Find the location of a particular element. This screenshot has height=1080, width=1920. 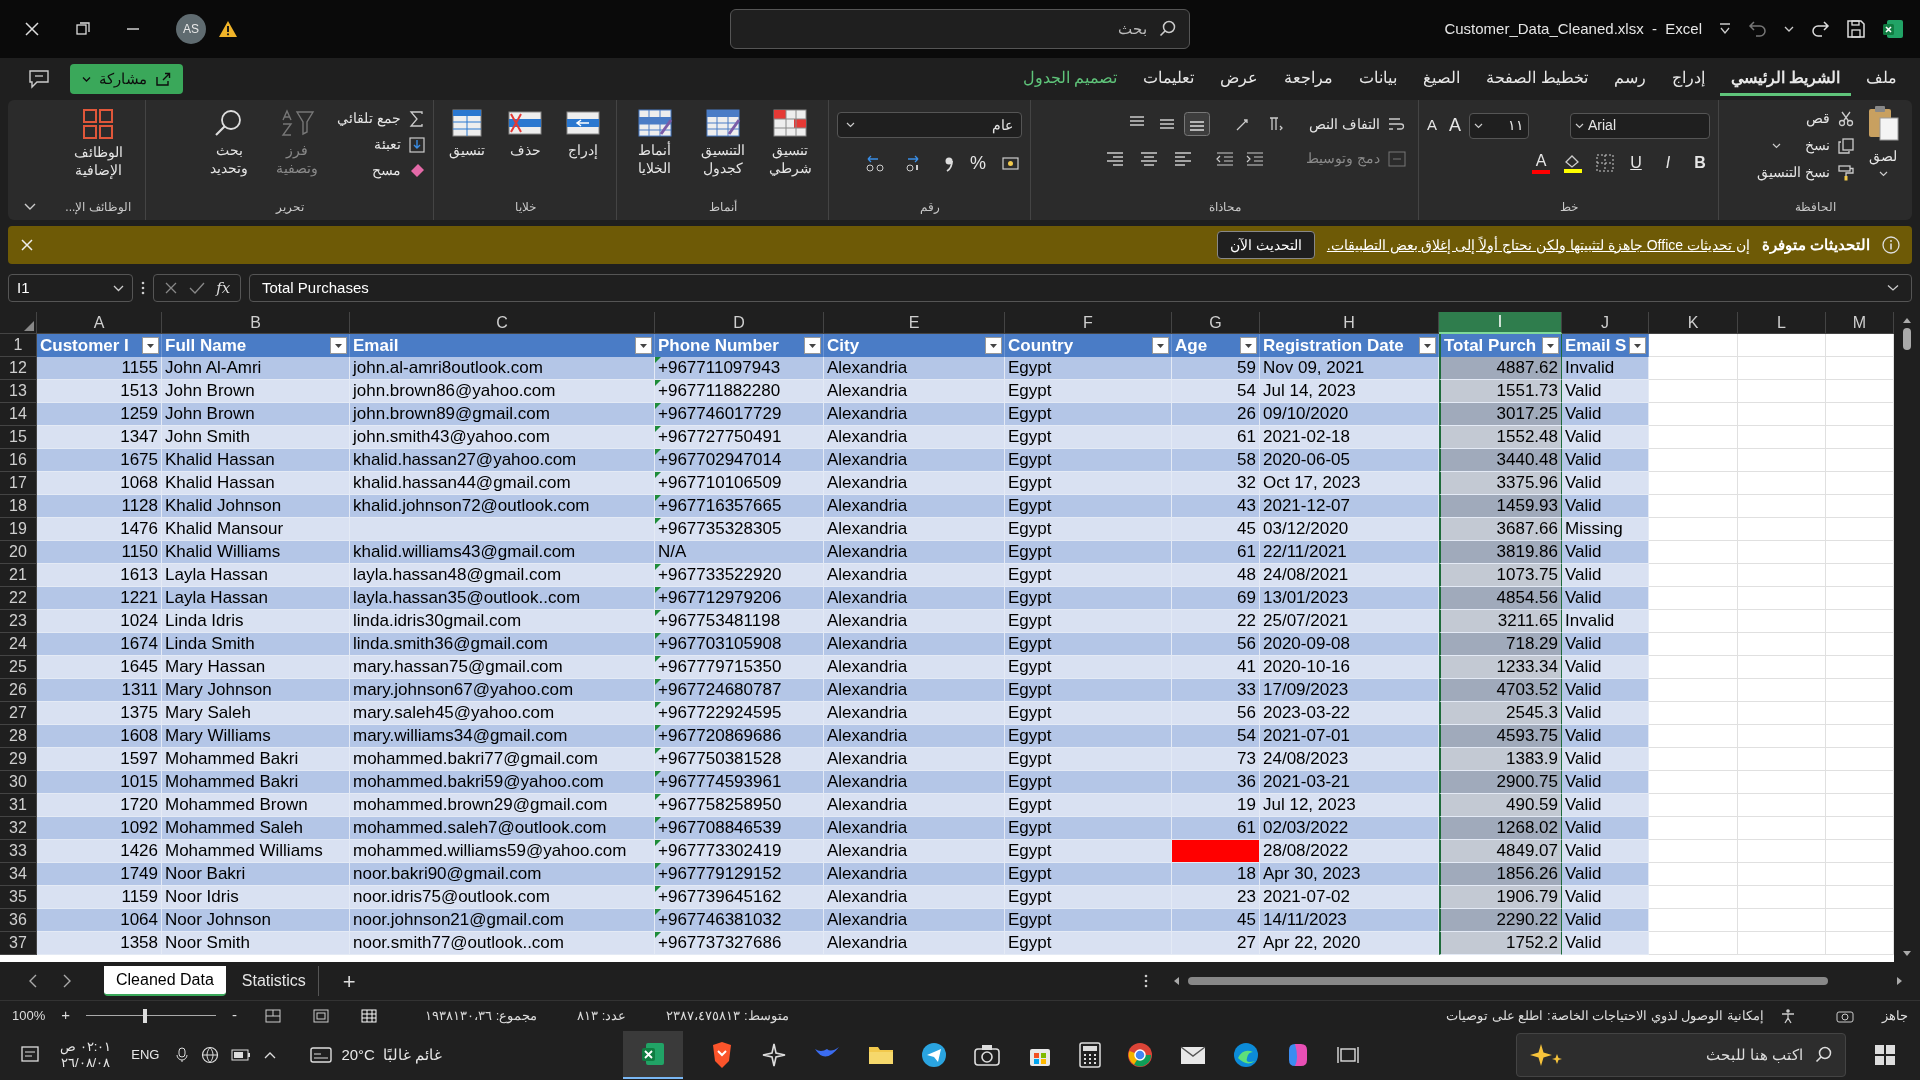

redo-icon is located at coordinates (1820, 29).